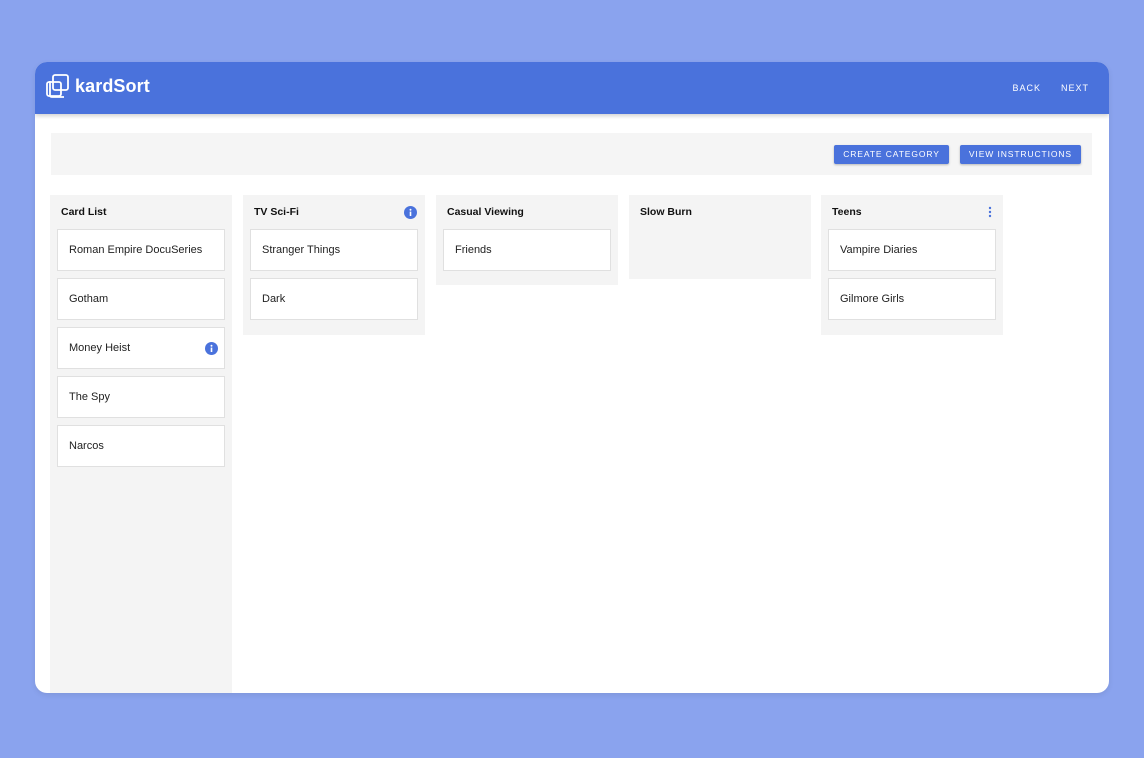 This screenshot has width=1144, height=758. What do you see at coordinates (89, 397) in the screenshot?
I see `card-label: The Spy` at bounding box center [89, 397].